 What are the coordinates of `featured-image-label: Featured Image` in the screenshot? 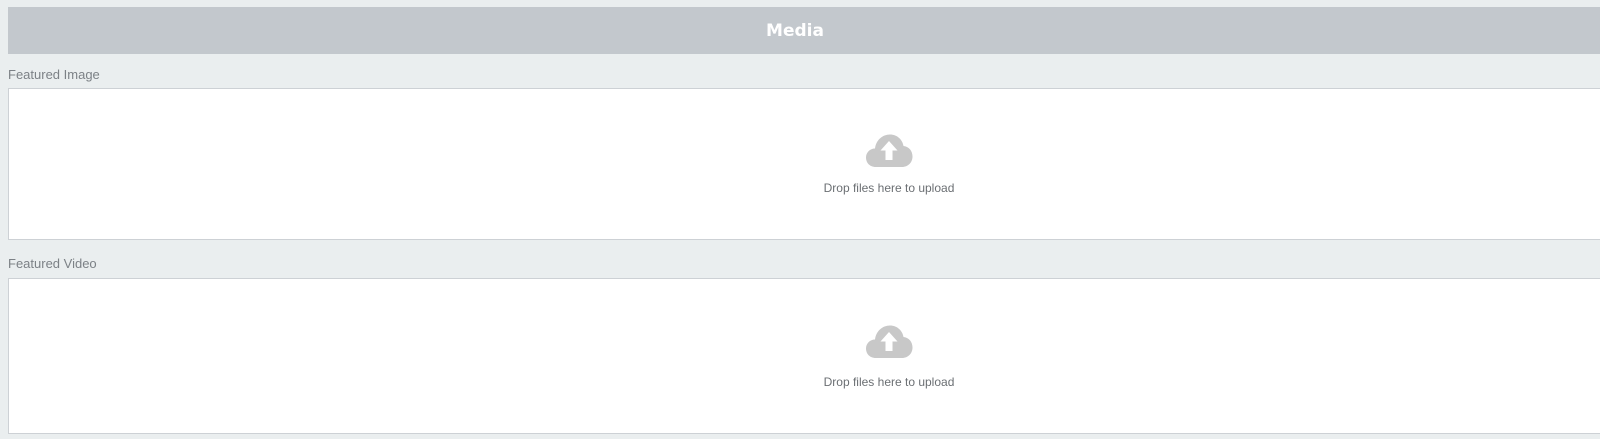 It's located at (54, 74).